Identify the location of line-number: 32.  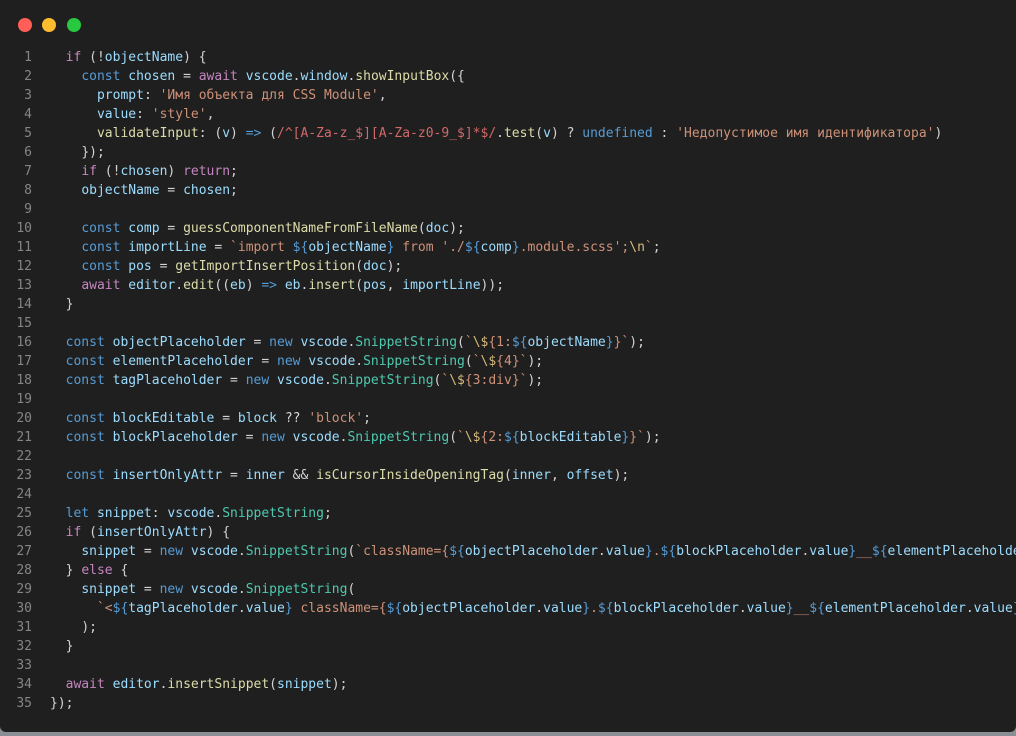
(24, 646).